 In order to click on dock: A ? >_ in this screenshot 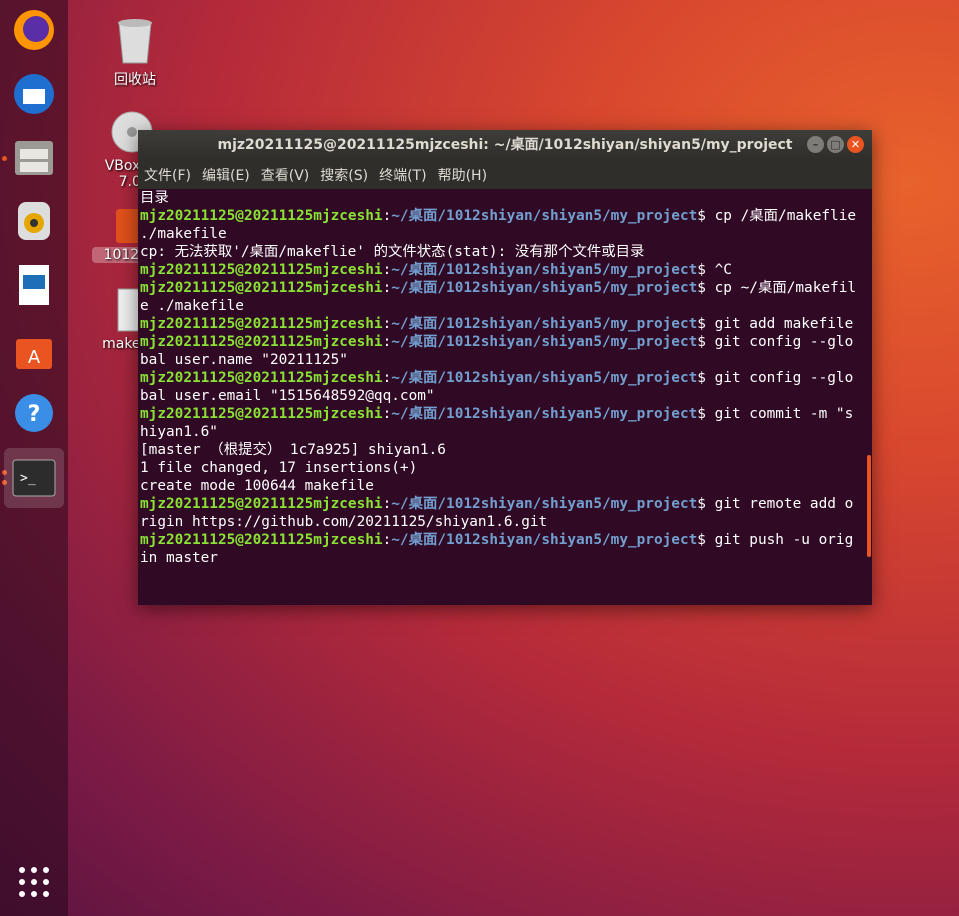, I will do `click(34, 458)`.